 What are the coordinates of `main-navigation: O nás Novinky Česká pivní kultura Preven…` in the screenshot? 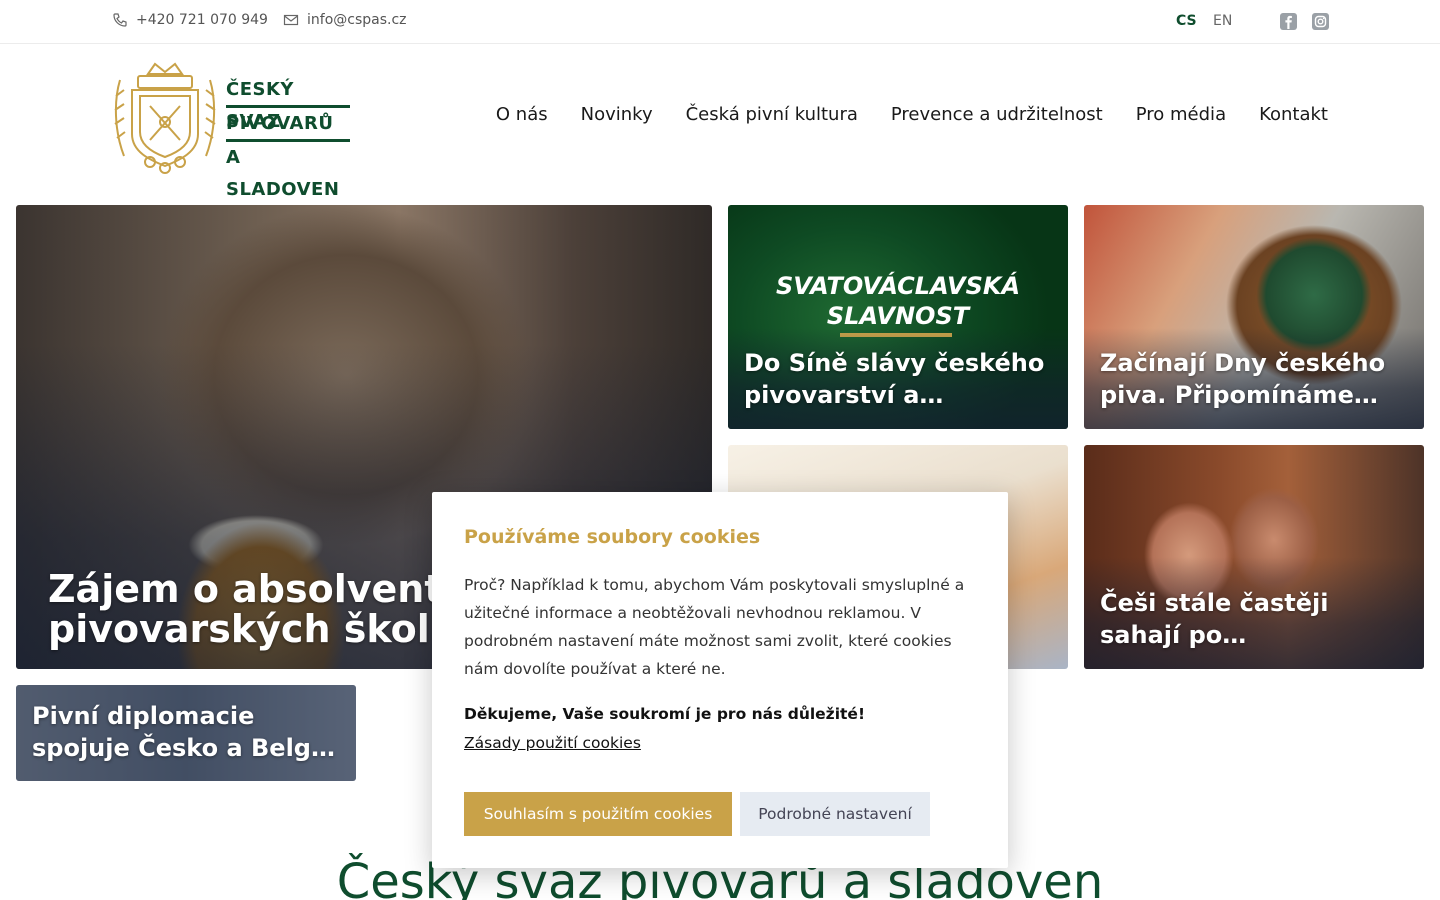 It's located at (912, 114).